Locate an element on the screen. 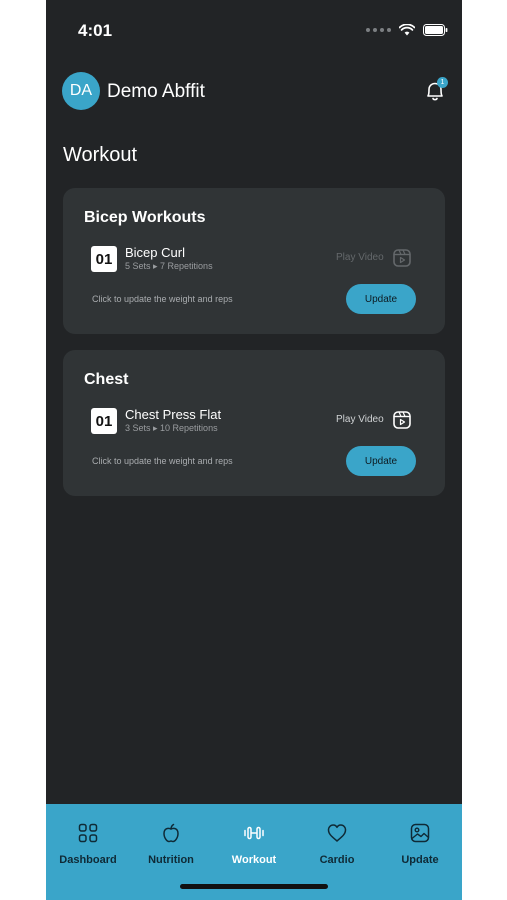 Image resolution: width=507 pixels, height=900 pixels. nav-label: Dashboard is located at coordinates (88, 860).